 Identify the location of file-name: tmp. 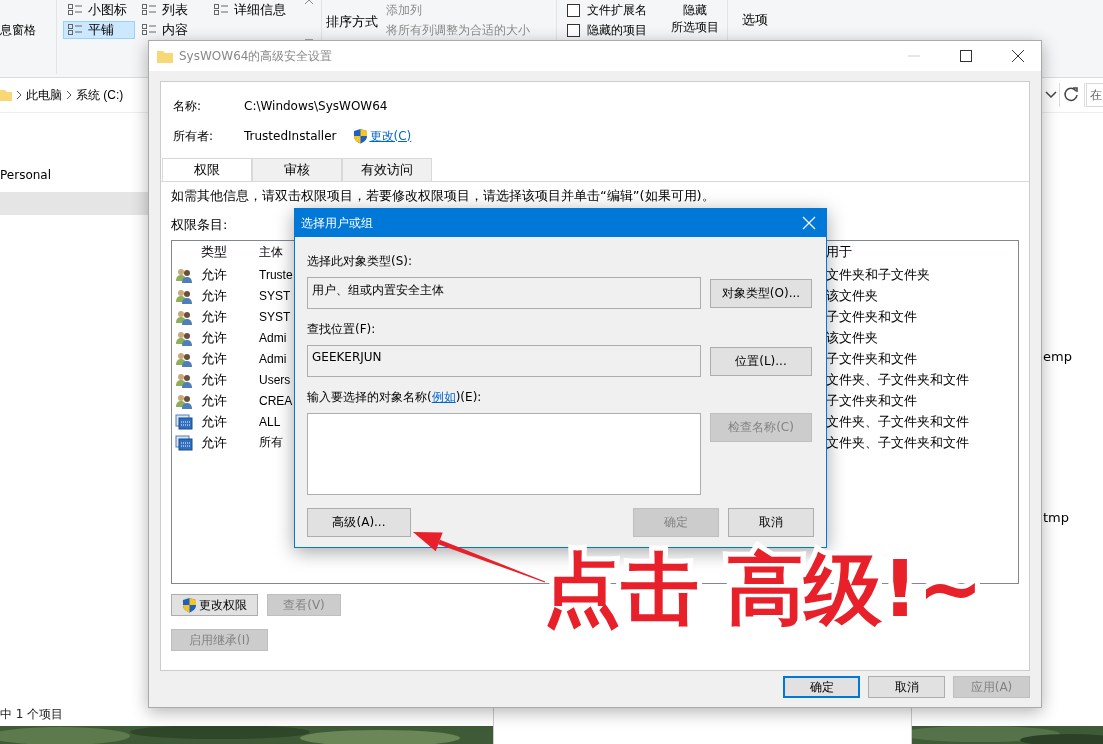
(1073, 517).